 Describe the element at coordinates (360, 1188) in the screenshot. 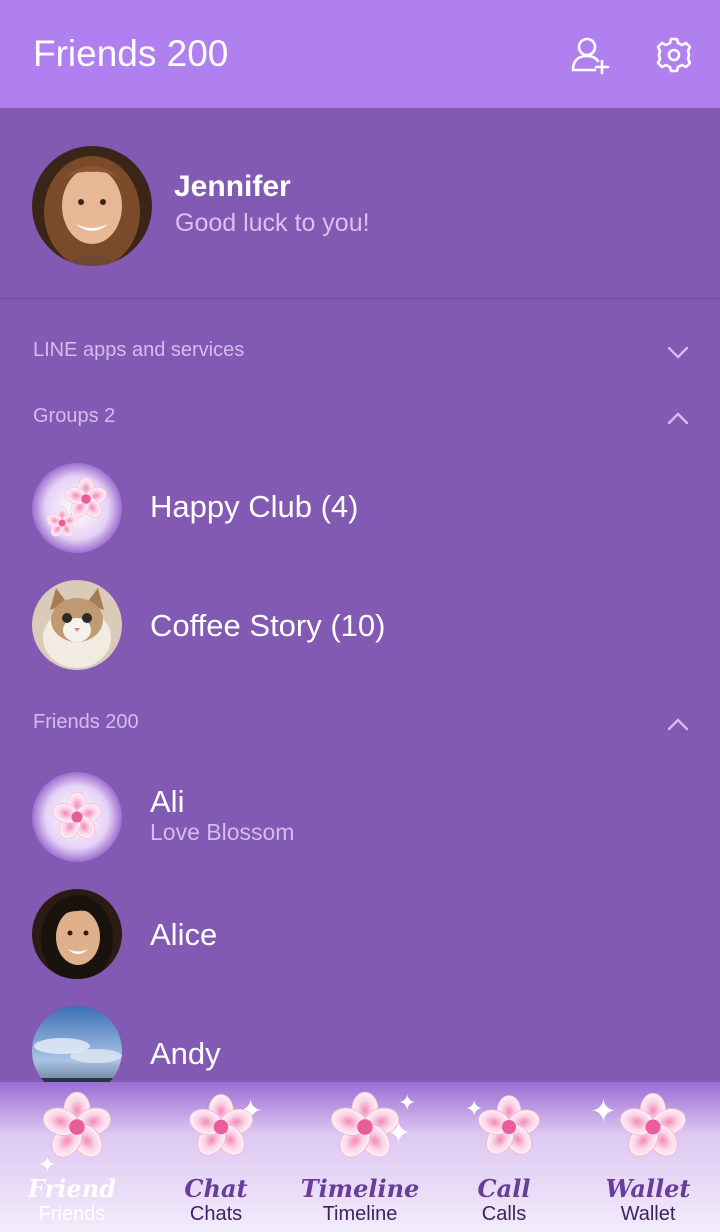

I see `tab-script: Timeline` at that location.